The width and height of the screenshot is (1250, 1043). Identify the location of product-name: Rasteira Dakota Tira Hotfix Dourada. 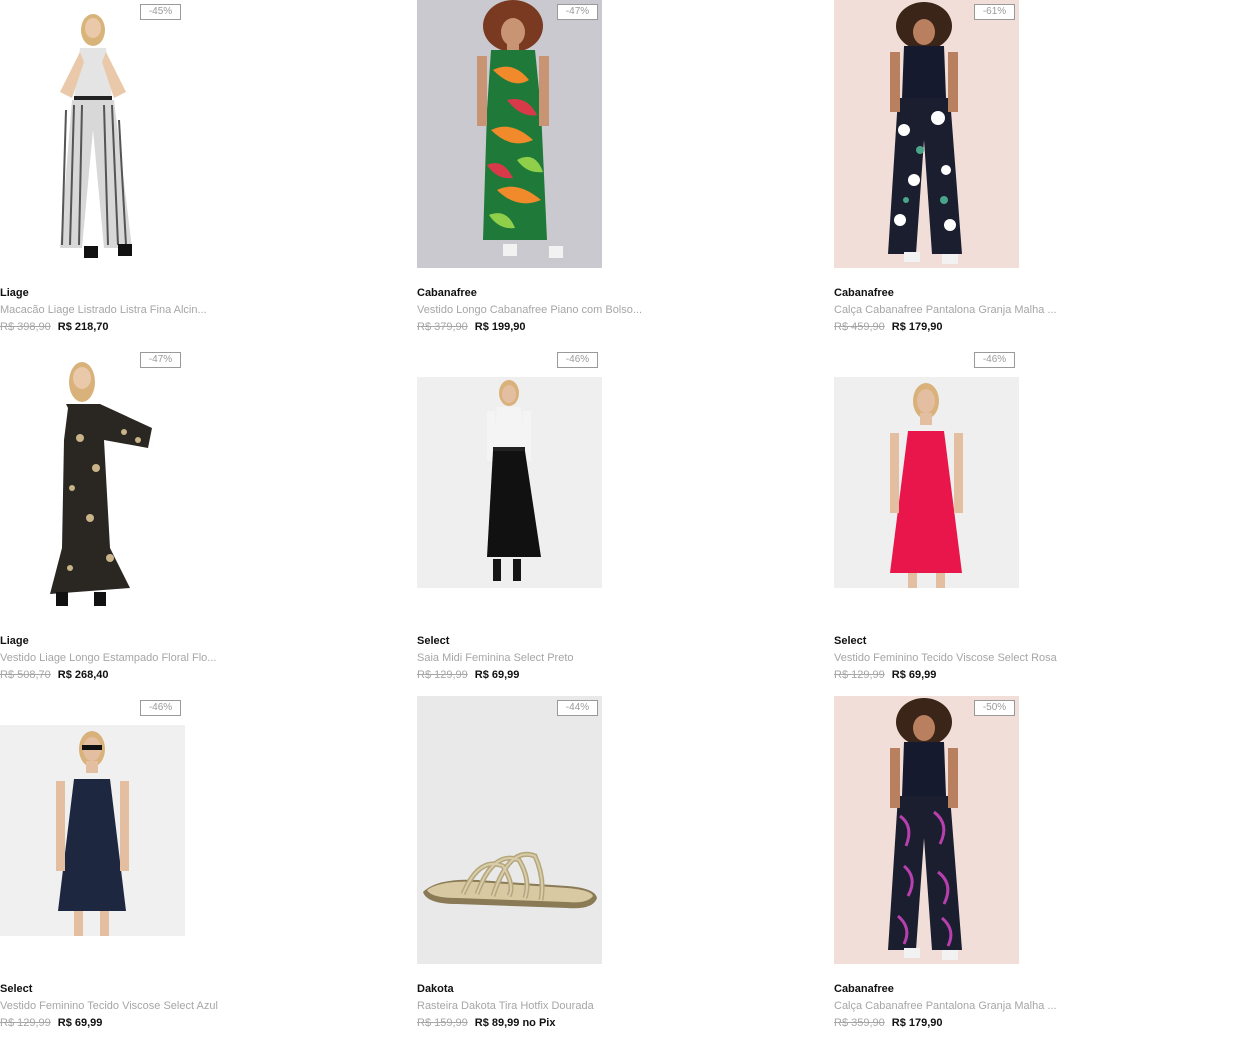
(505, 1006).